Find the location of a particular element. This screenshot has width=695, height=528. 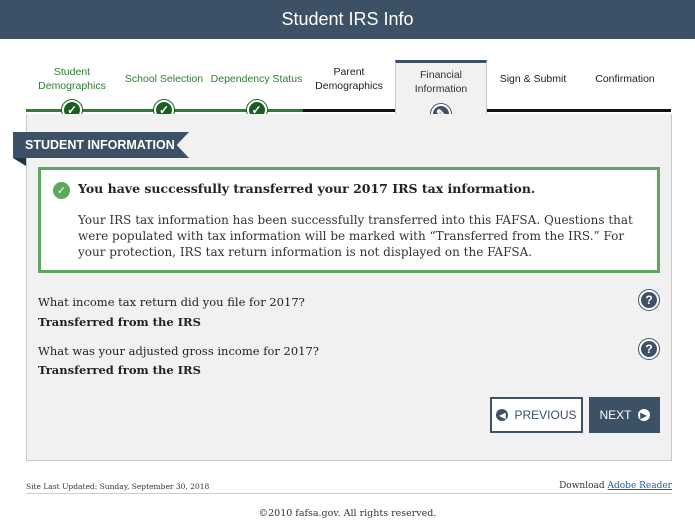

step-confirmation: Confirmation is located at coordinates (625, 87).